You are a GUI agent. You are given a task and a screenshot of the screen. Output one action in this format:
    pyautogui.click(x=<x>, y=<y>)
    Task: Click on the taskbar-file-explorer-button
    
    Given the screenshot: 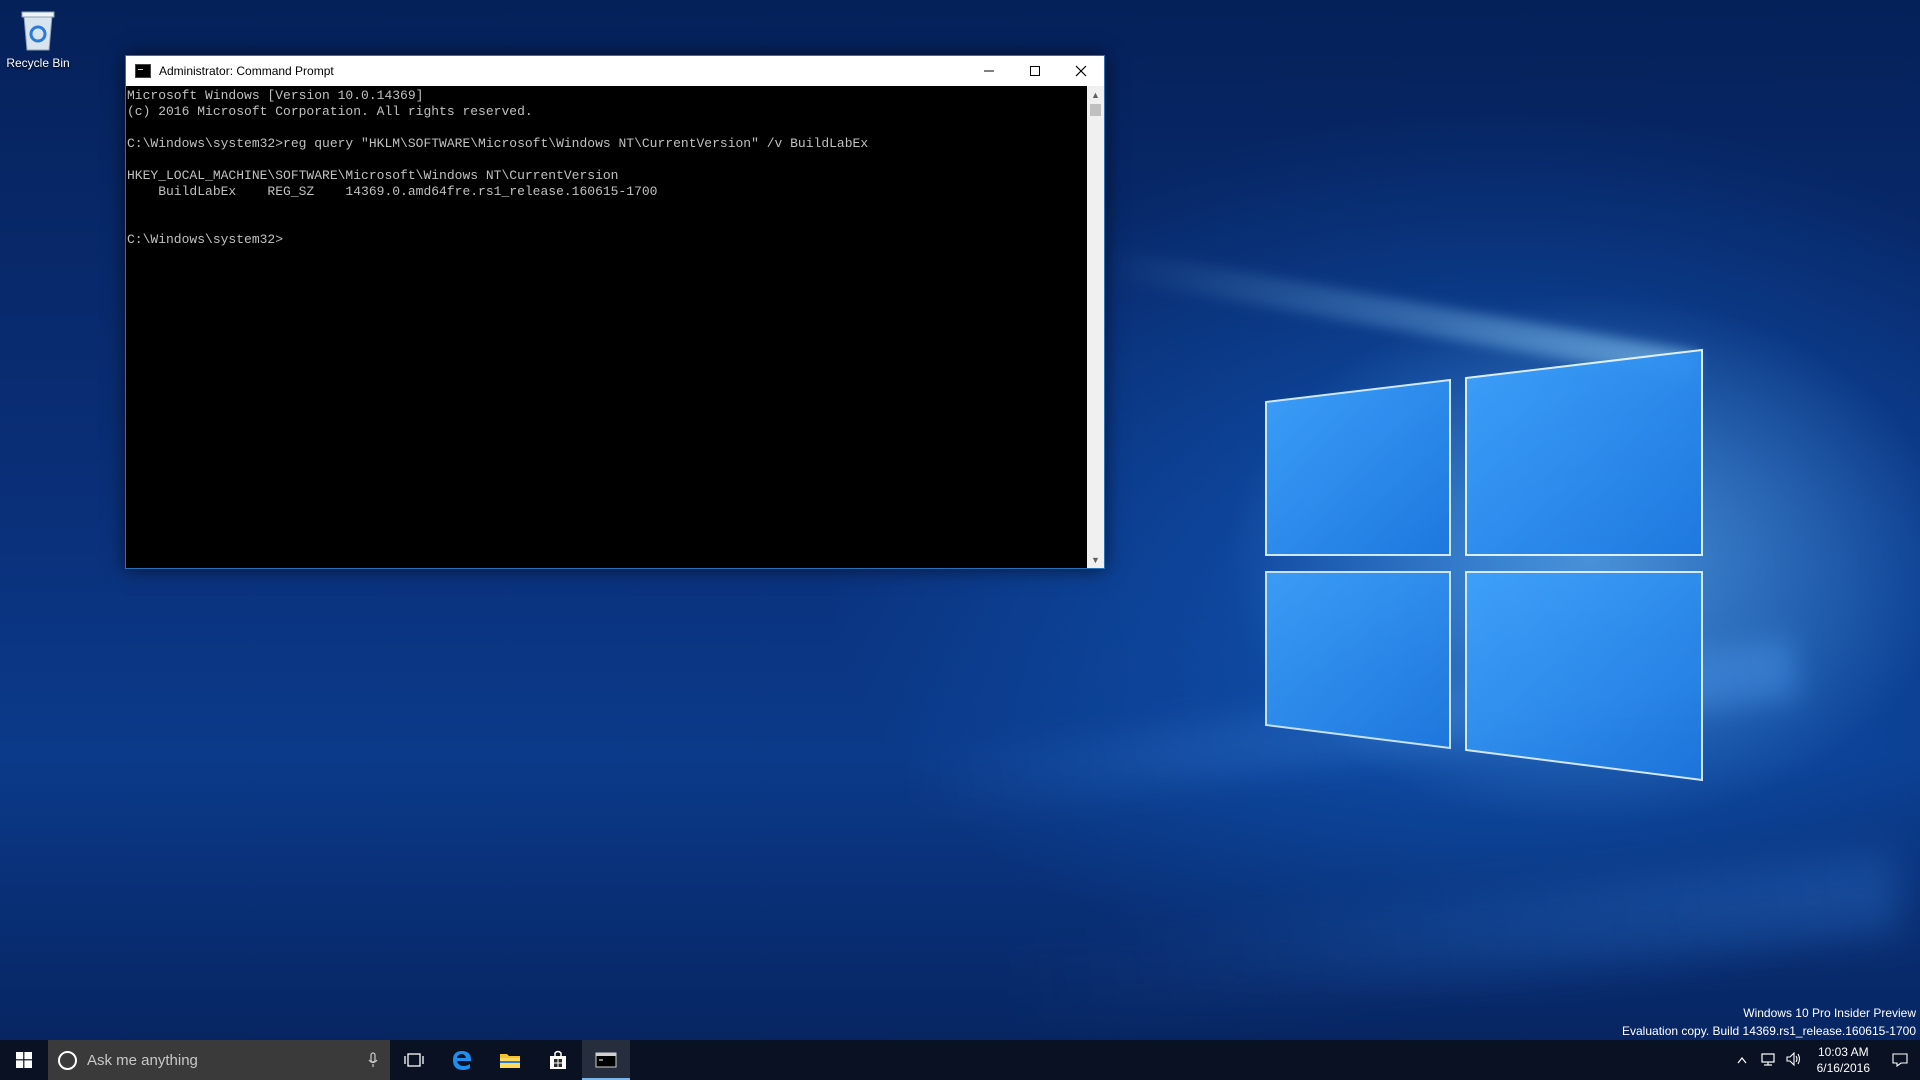 What is the action you would take?
    pyautogui.click(x=510, y=1060)
    